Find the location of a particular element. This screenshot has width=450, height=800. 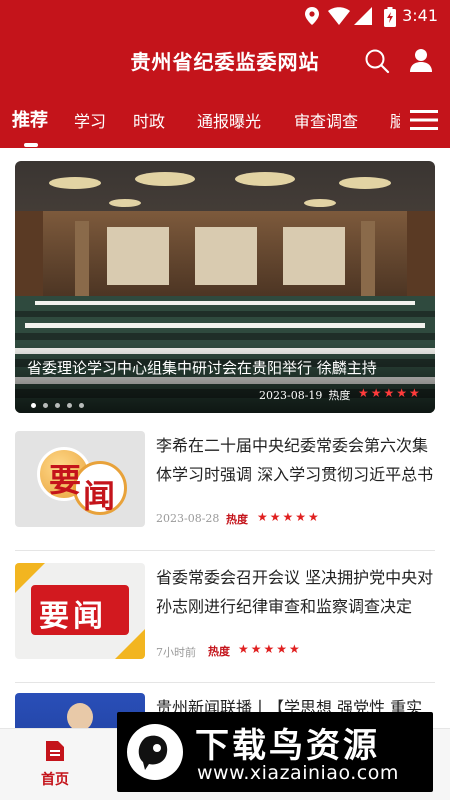

tab-recommend: 推荐 is located at coordinates (30, 119).